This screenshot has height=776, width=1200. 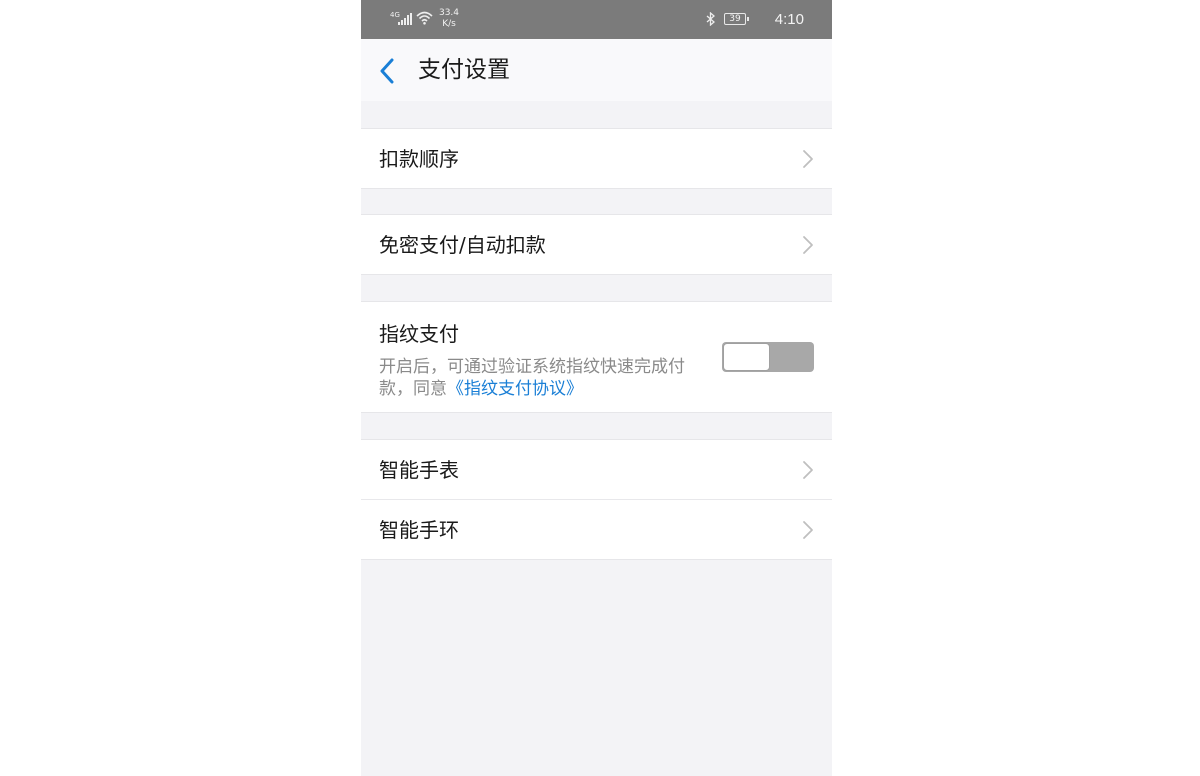 I want to click on clock: 4:10, so click(x=789, y=19).